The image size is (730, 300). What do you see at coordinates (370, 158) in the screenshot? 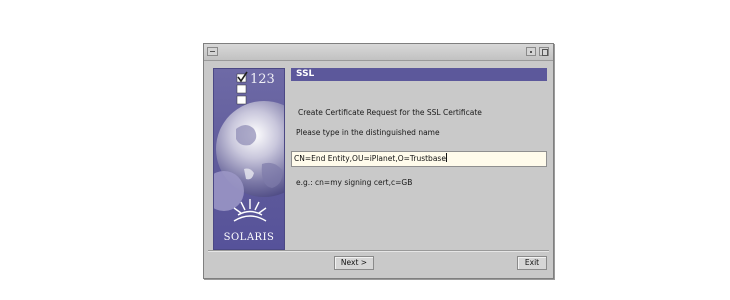
I see `distinguished-name-value: CN=End Entity,OU=iPlanet,O=Trustbase` at bounding box center [370, 158].